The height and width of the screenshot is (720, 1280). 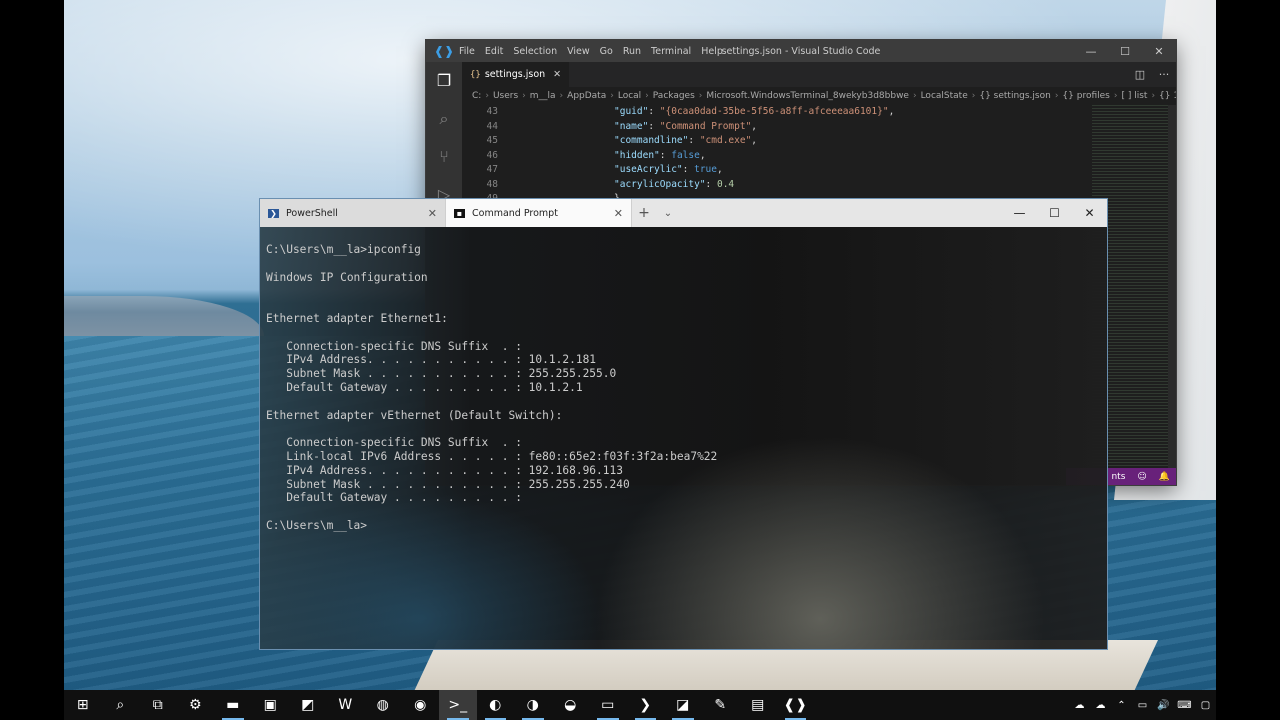 What do you see at coordinates (467, 51) in the screenshot?
I see `menu-file: File` at bounding box center [467, 51].